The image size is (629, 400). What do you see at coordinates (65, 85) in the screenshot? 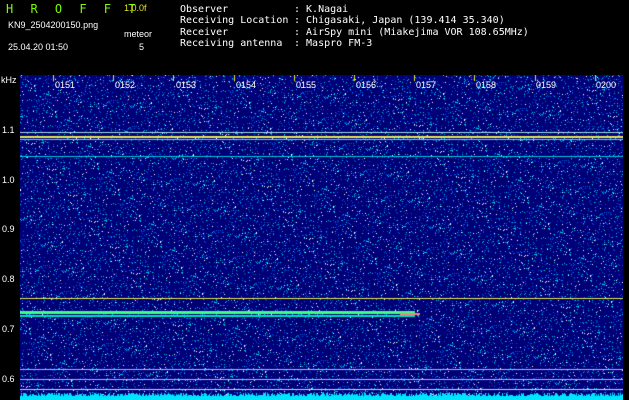
I see `time-tick: 0151` at bounding box center [65, 85].